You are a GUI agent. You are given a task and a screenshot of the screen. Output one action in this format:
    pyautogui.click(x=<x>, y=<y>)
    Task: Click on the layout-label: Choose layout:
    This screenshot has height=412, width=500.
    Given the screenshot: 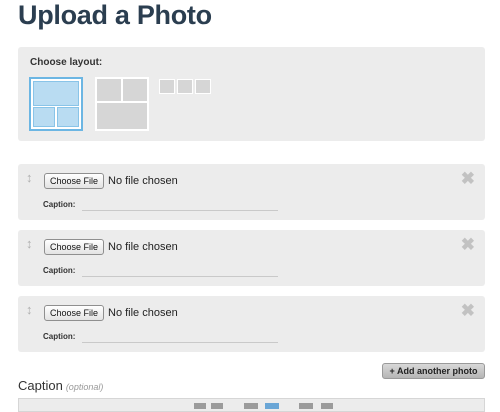 What is the action you would take?
    pyautogui.click(x=66, y=62)
    